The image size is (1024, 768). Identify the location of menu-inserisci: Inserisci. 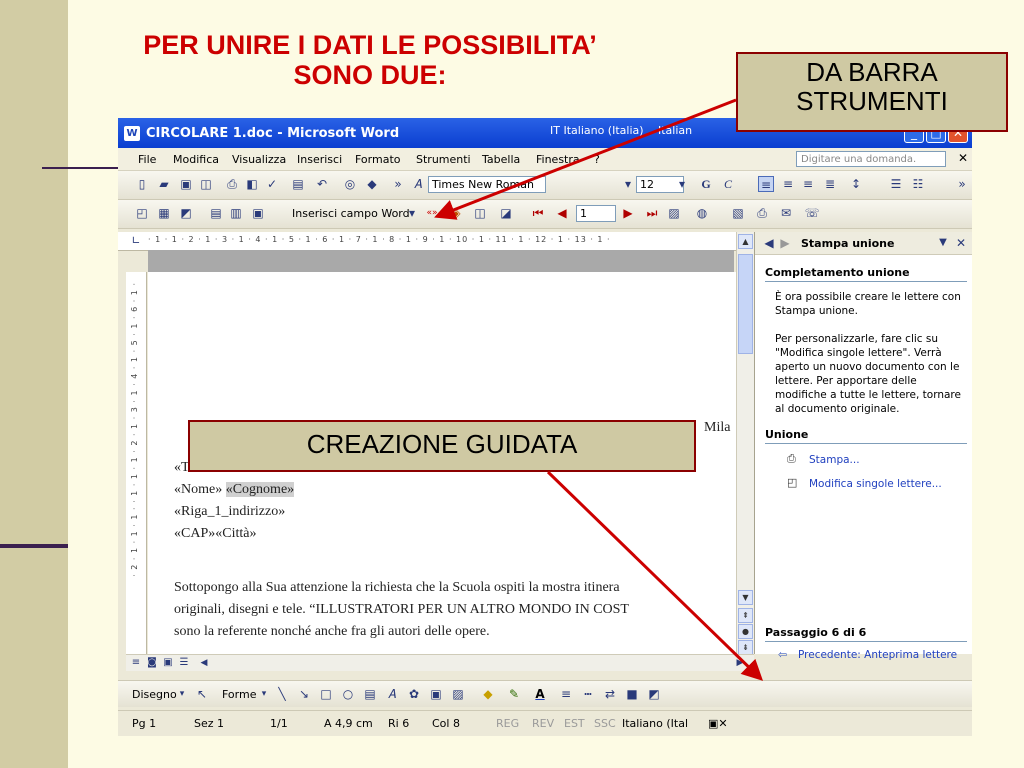
(319, 159).